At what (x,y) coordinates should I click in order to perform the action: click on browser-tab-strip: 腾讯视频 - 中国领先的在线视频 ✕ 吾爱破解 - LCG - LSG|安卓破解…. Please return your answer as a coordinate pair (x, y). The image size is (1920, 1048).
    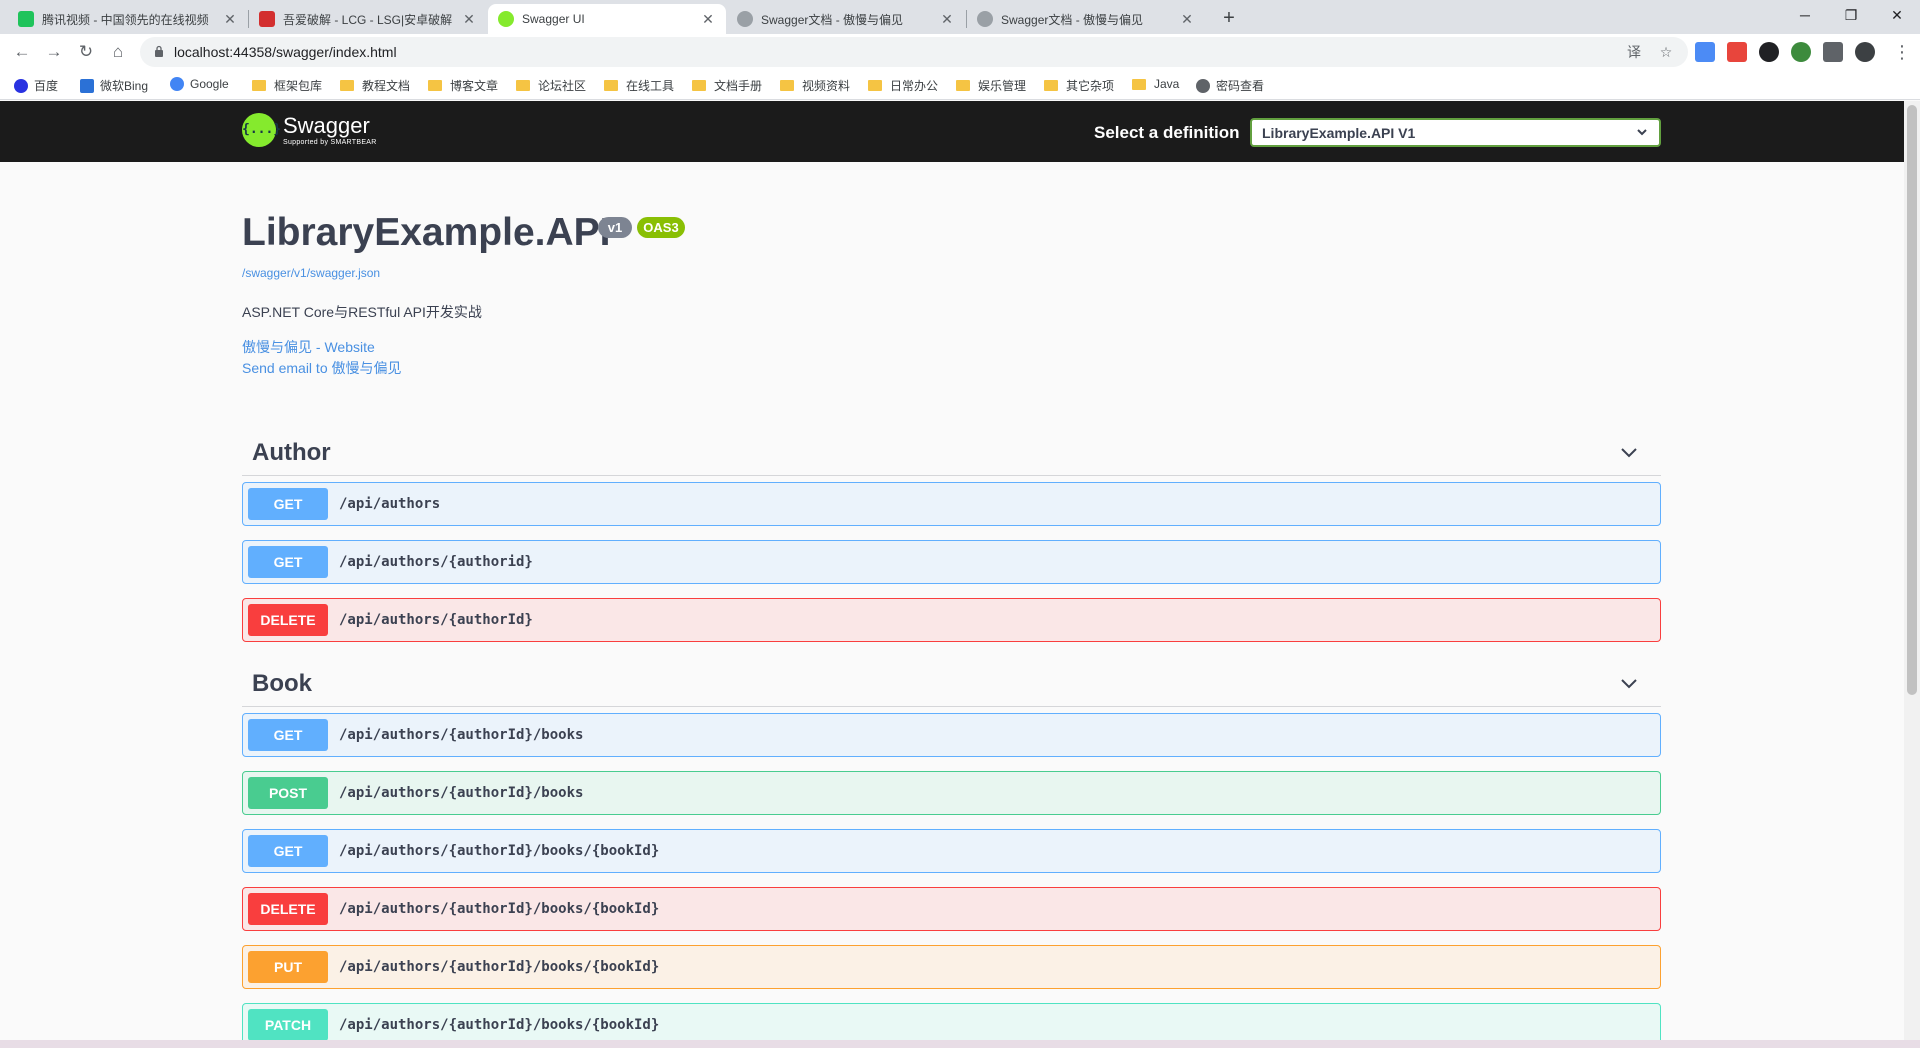
    Looking at the image, I should click on (960, 17).